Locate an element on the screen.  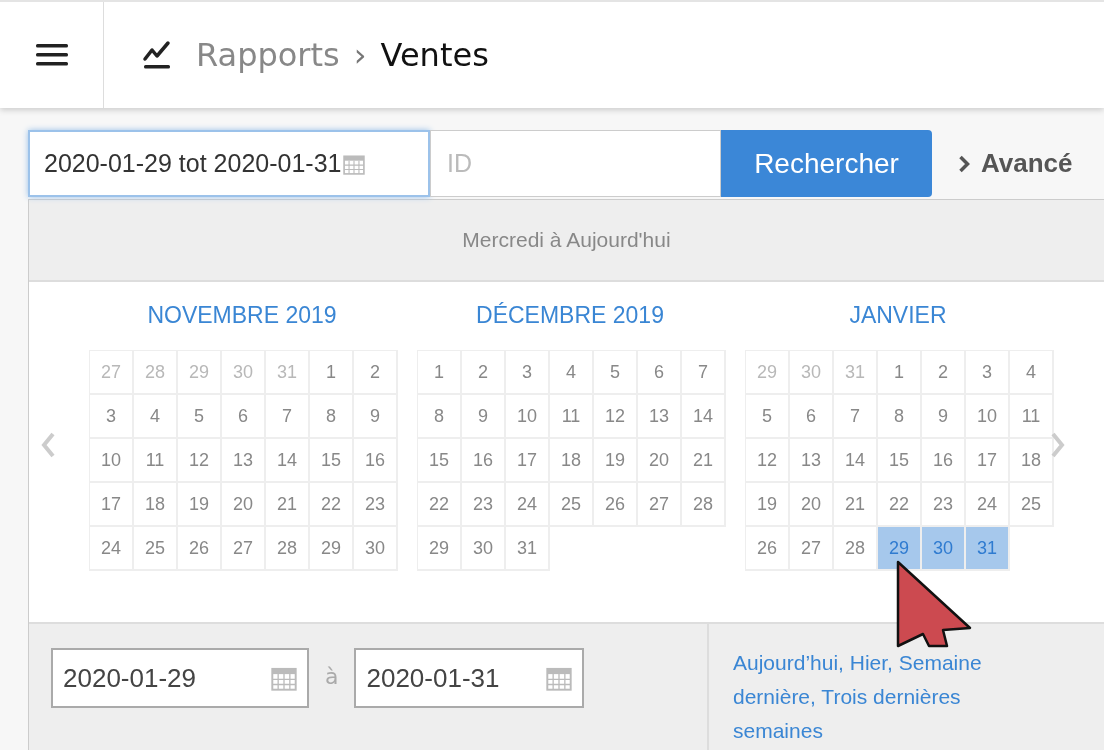
id-field: ID is located at coordinates (575, 163).